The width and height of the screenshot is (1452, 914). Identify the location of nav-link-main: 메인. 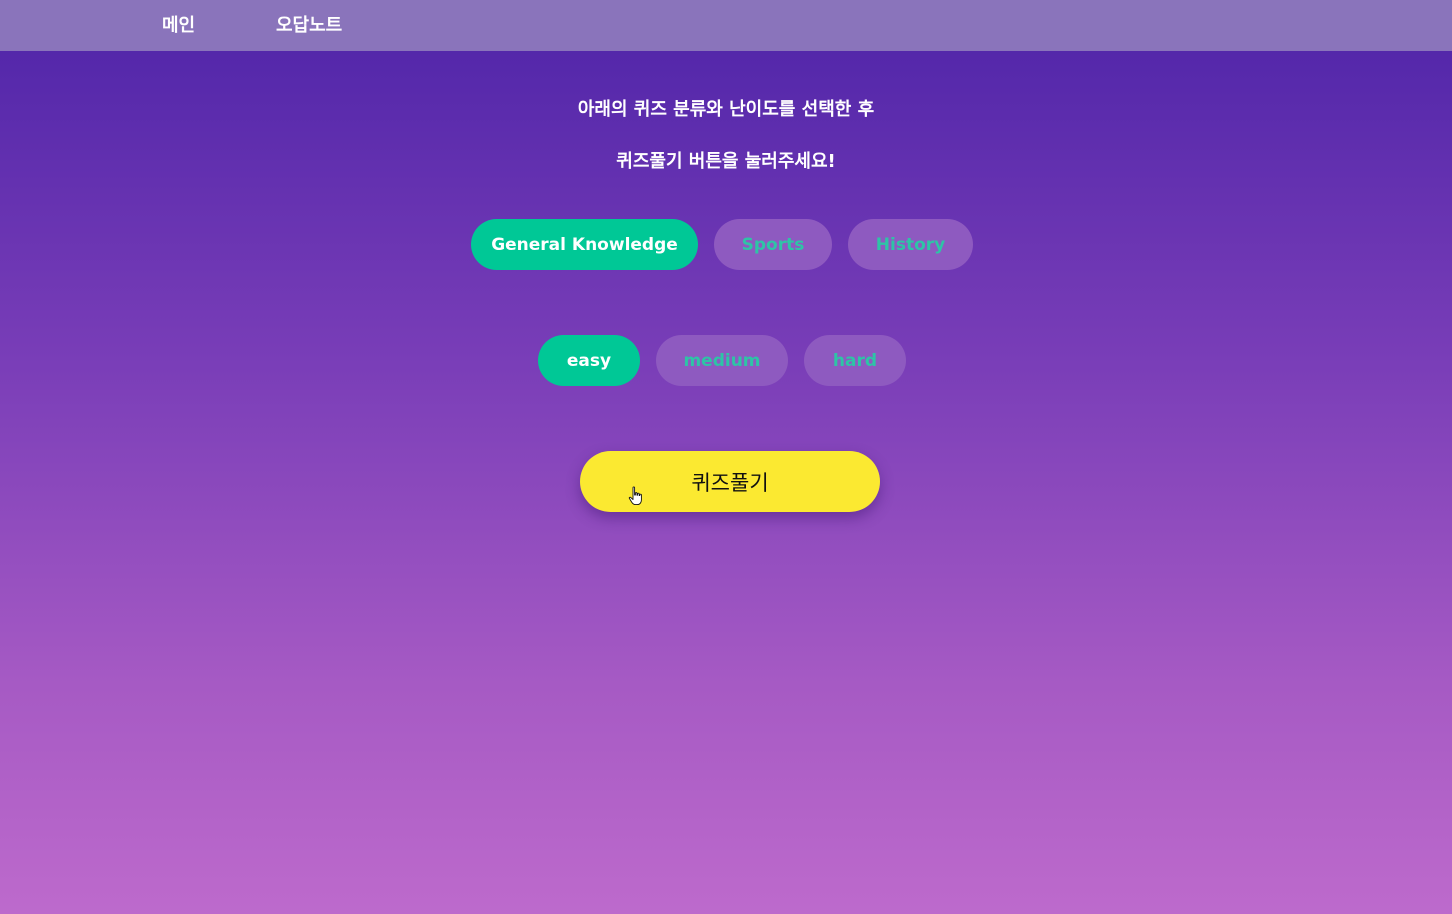
(178, 24).